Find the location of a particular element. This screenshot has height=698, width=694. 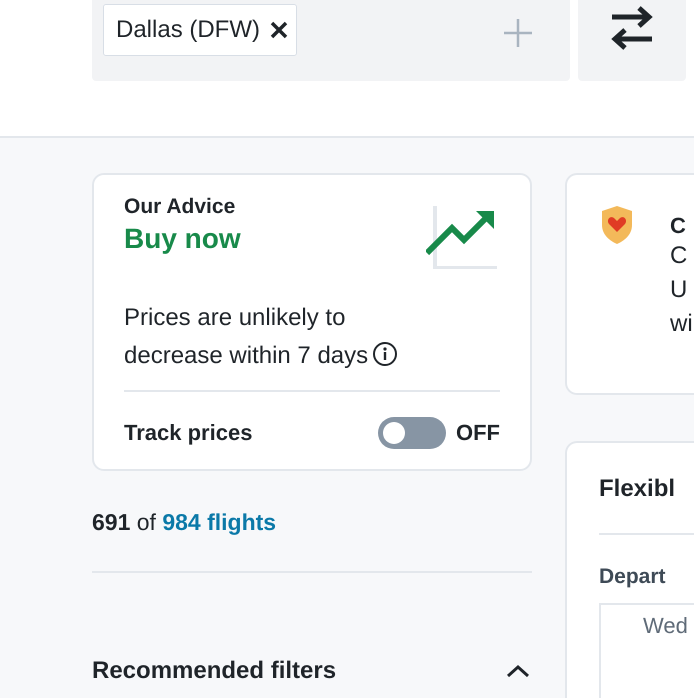

date-cell: Wed is located at coordinates (646, 650).